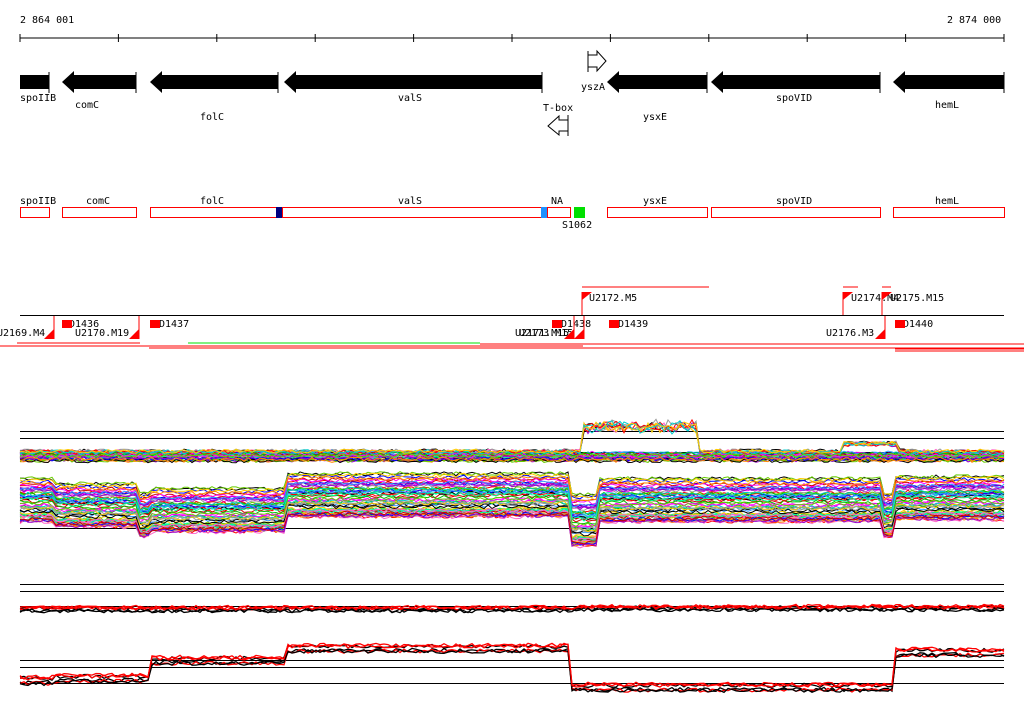  What do you see at coordinates (947, 201) in the screenshot?
I see `annotation-label: hemL` at bounding box center [947, 201].